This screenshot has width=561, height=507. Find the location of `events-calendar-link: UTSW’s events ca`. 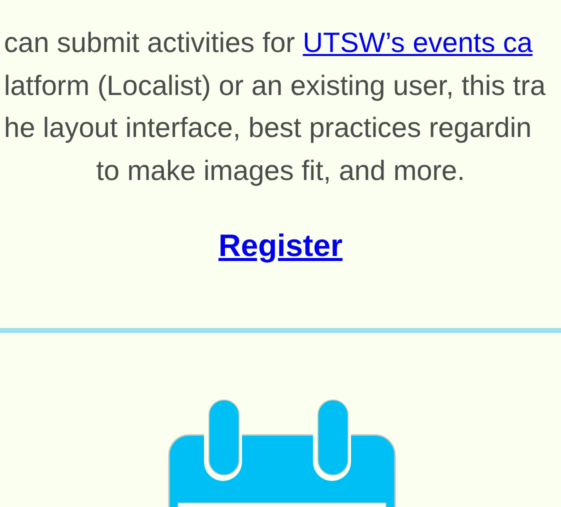

events-calendar-link: UTSW’s events ca is located at coordinates (417, 42).